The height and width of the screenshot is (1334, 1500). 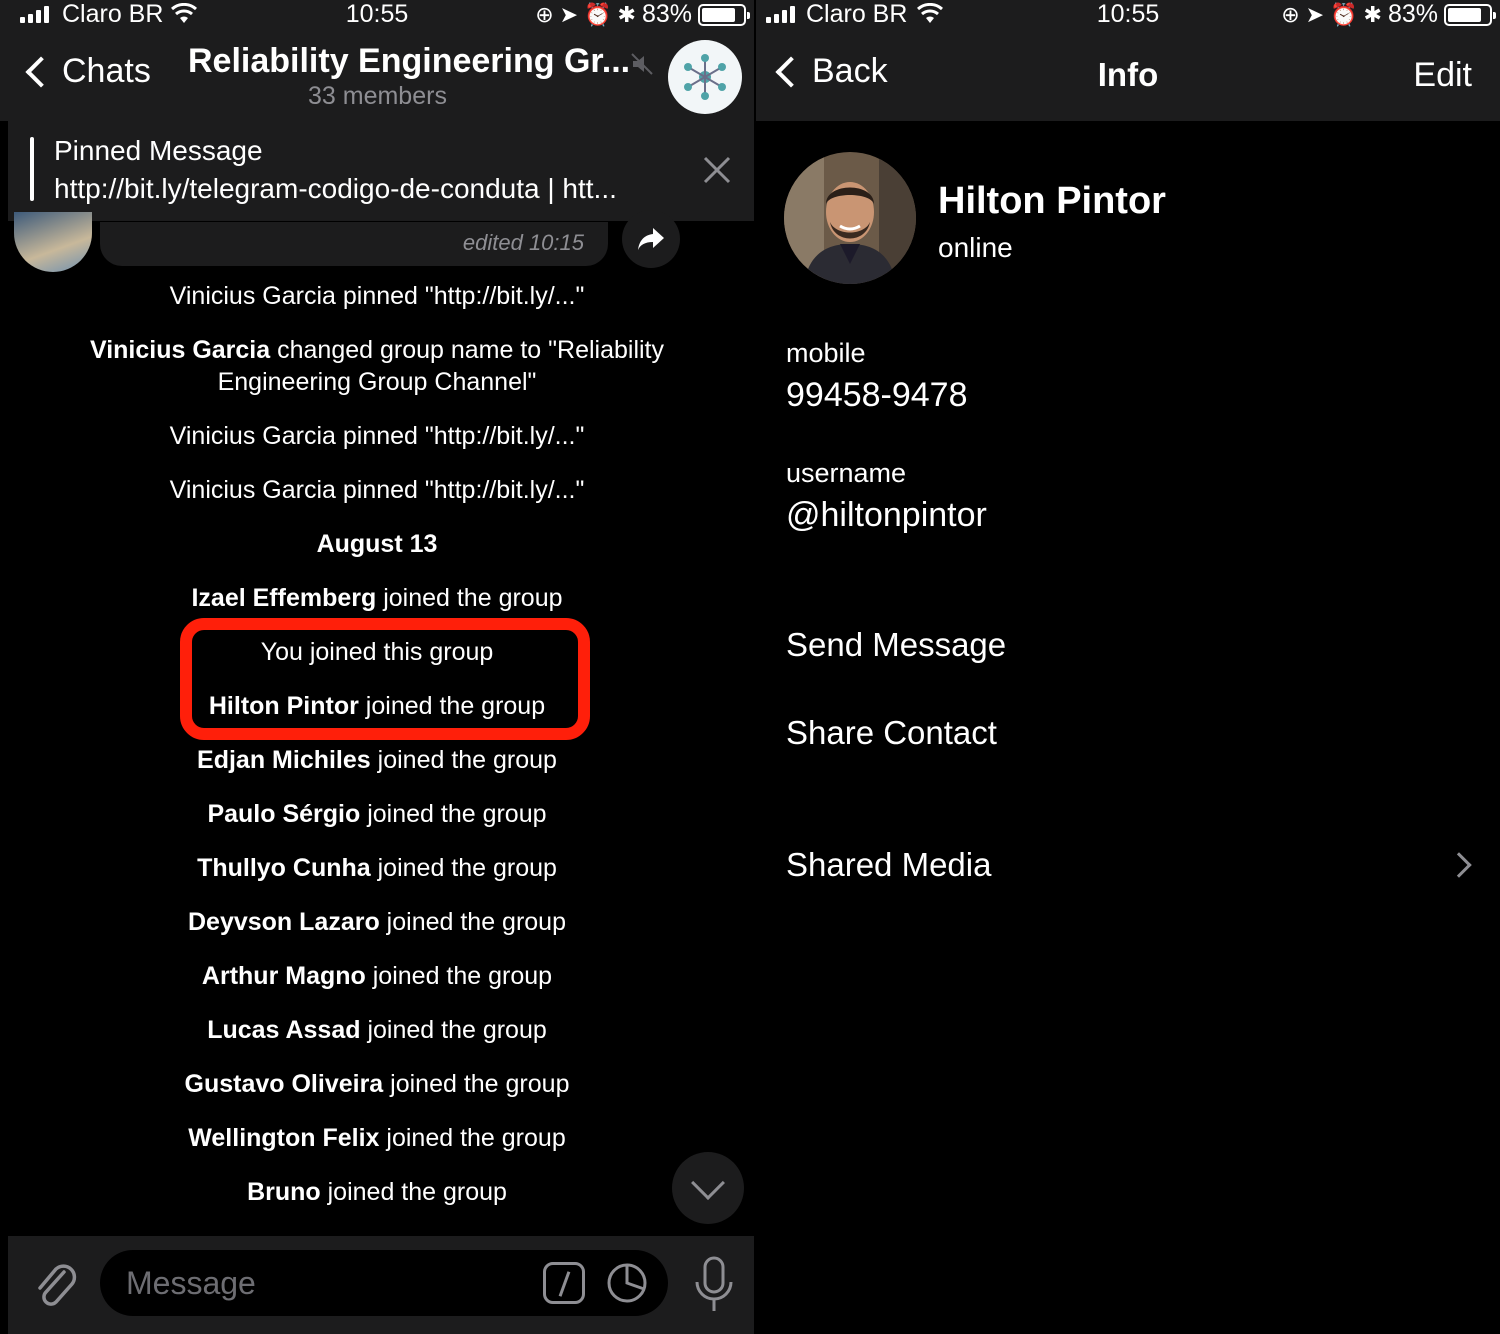 What do you see at coordinates (381, 1285) in the screenshot?
I see `message-input-bar` at bounding box center [381, 1285].